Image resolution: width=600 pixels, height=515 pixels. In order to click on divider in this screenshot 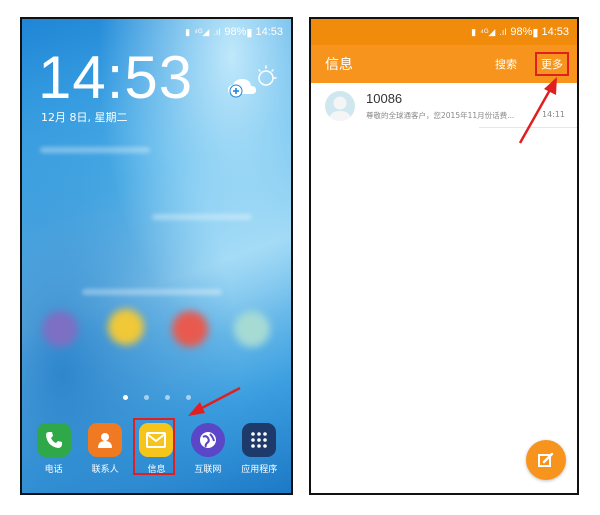, I will do `click(528, 127)`.